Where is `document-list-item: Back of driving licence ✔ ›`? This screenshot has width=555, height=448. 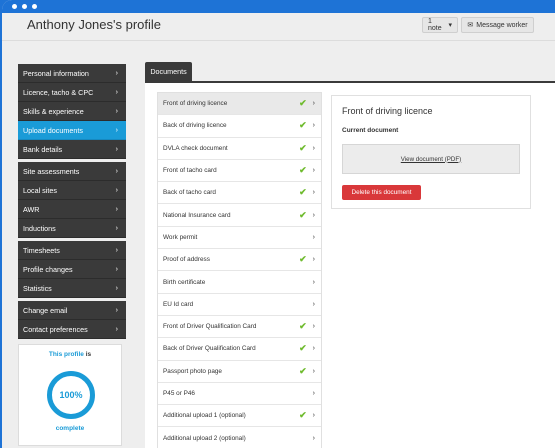 document-list-item: Back of driving licence ✔ › is located at coordinates (239, 126).